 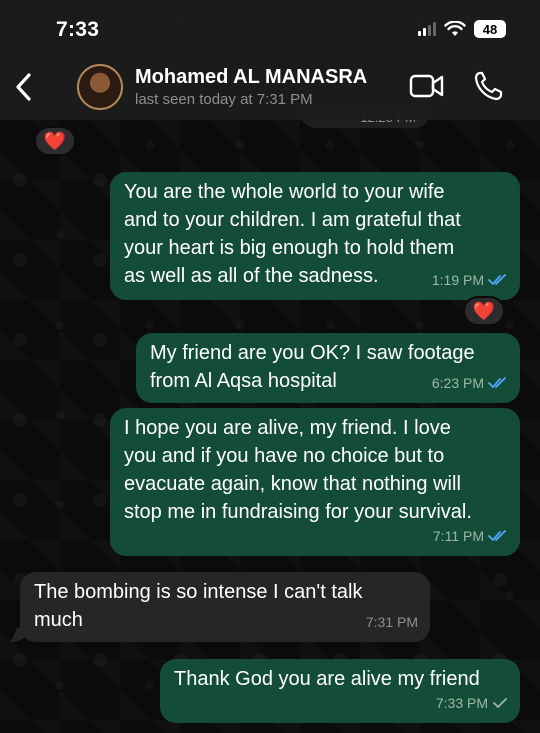 I want to click on message-time: 1:19 PM, so click(x=457, y=280).